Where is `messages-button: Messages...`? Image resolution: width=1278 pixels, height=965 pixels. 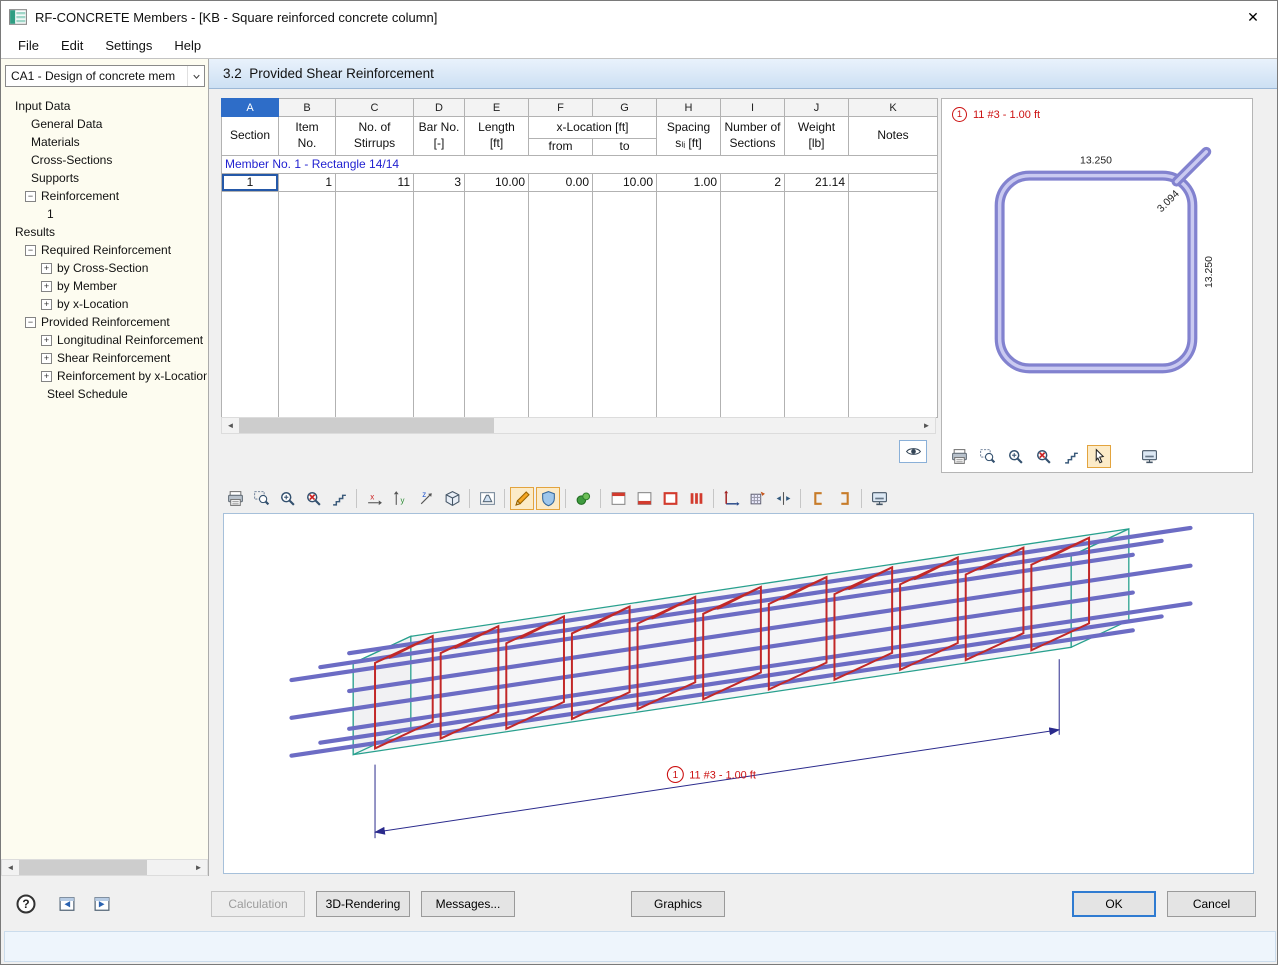 messages-button: Messages... is located at coordinates (468, 904).